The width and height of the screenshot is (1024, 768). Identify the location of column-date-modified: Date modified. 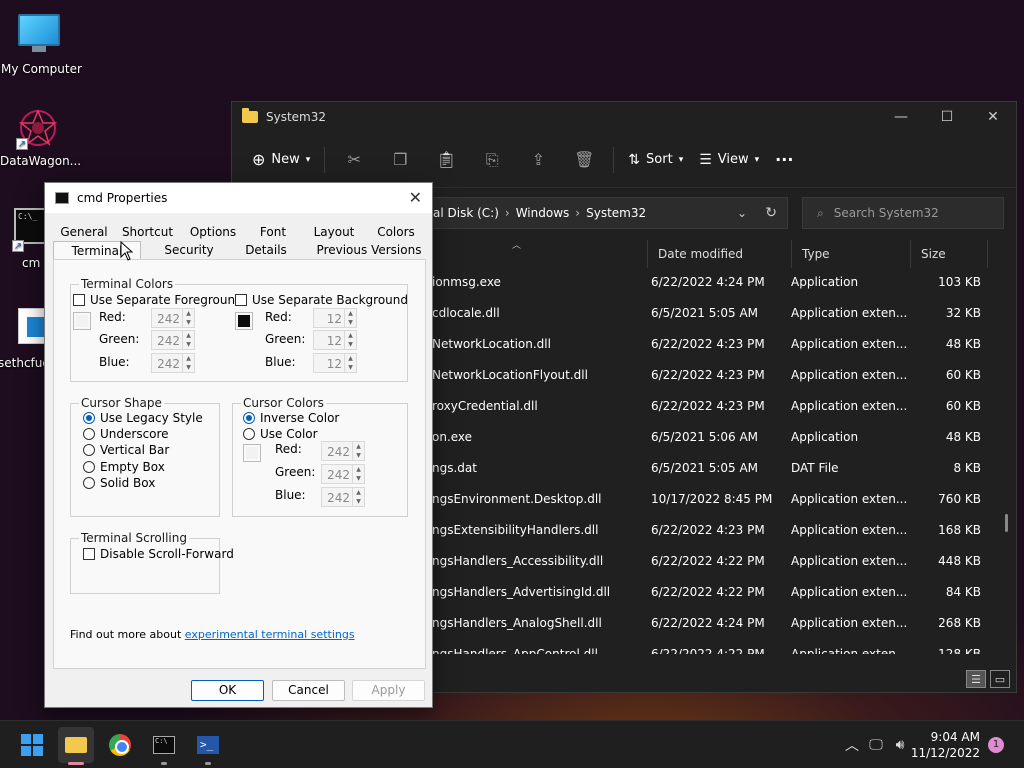
(719, 254).